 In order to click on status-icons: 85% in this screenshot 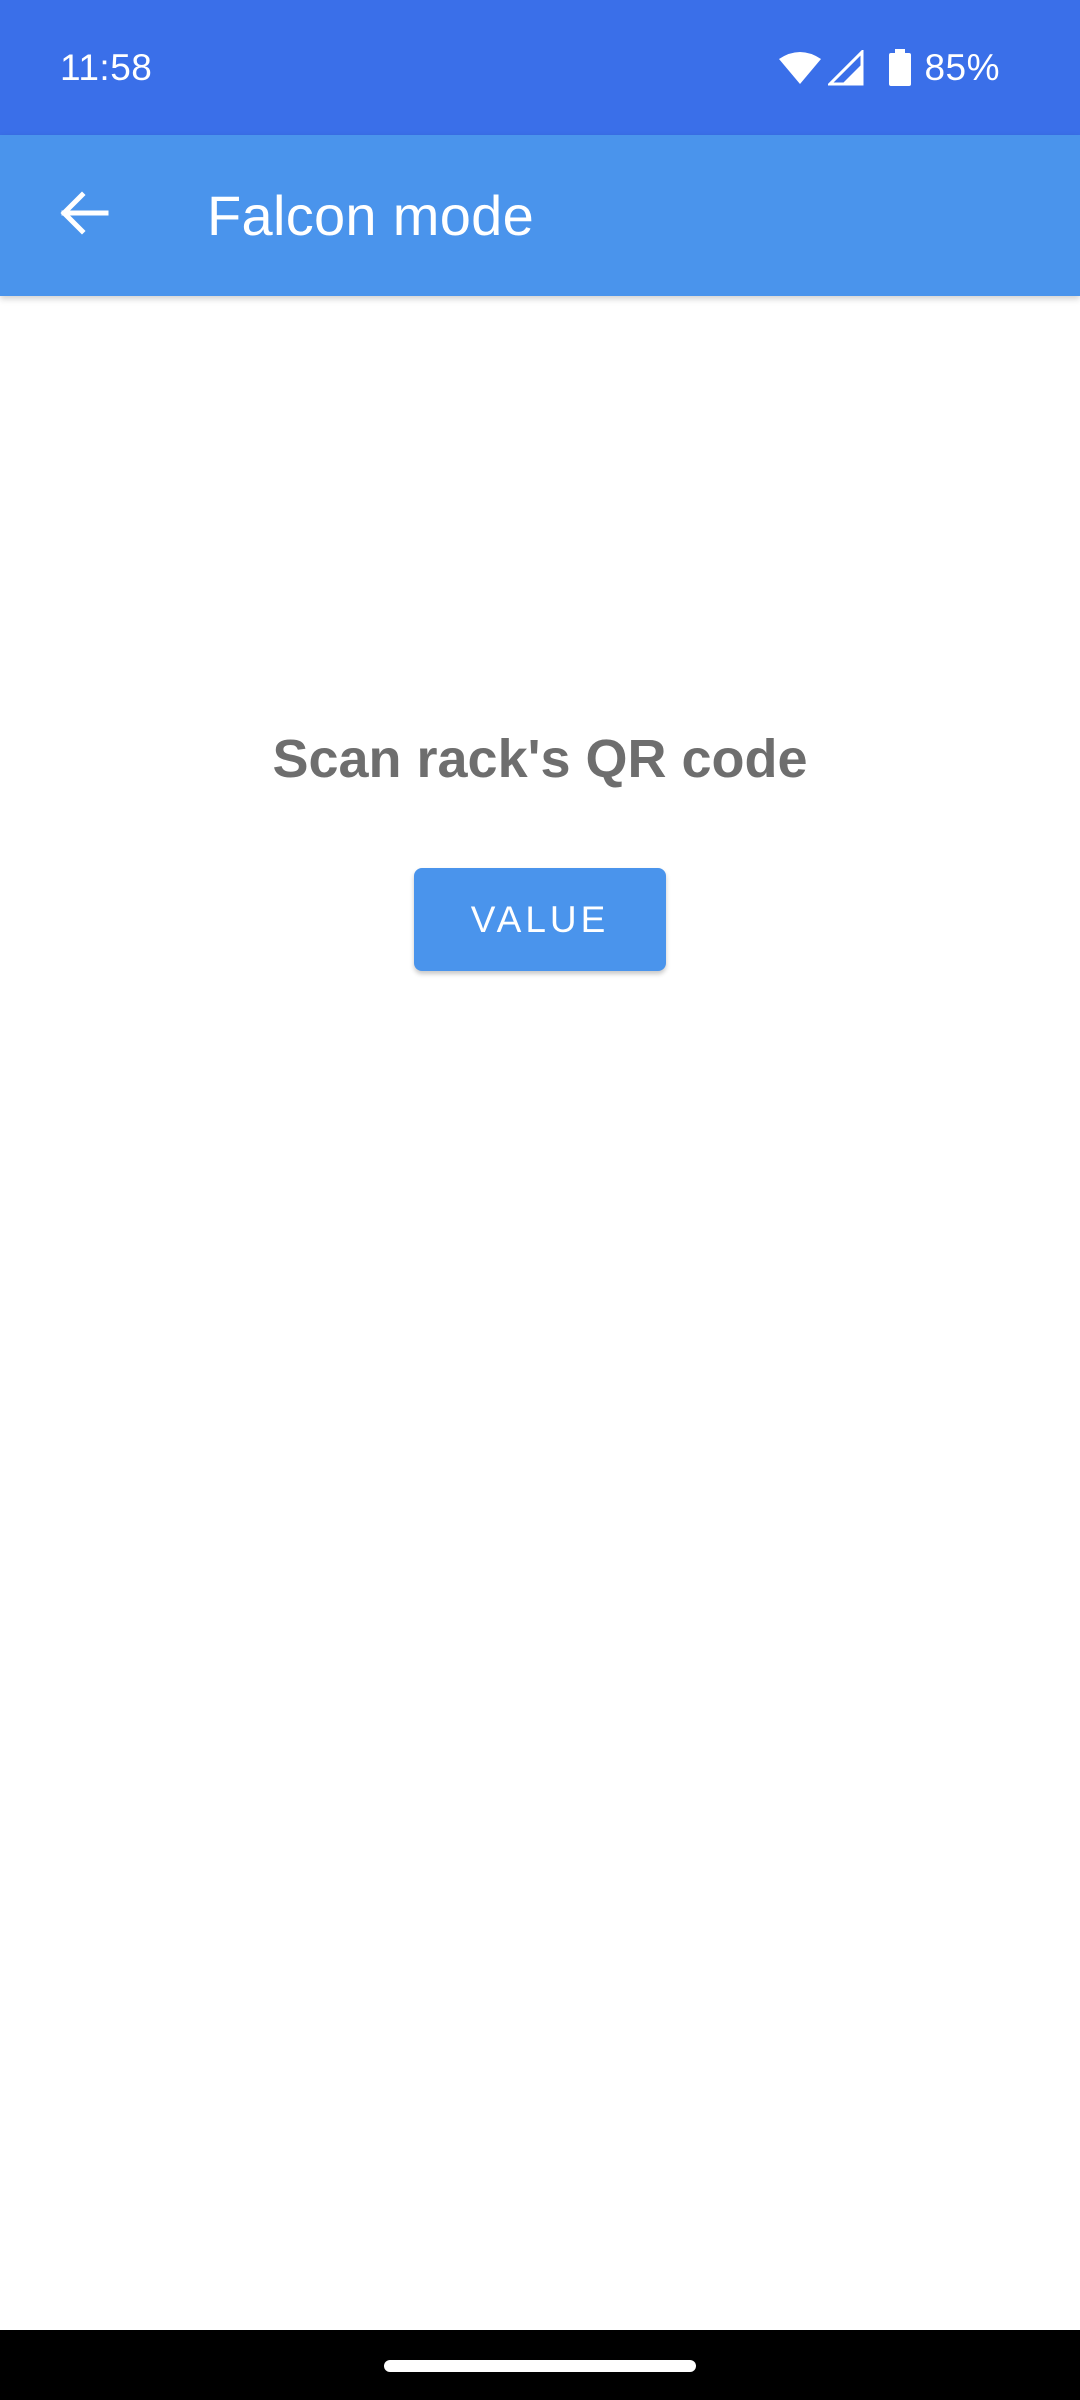, I will do `click(889, 67)`.